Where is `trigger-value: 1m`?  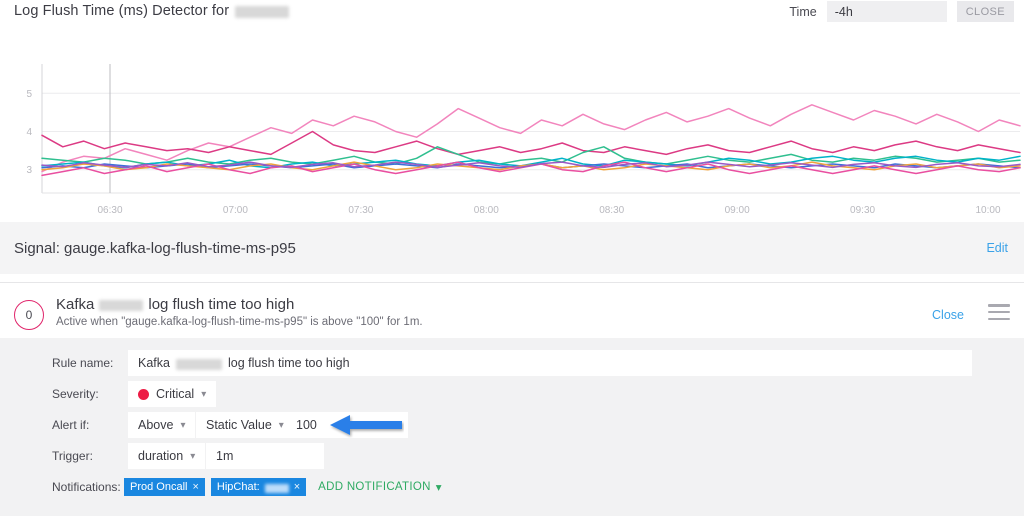 trigger-value: 1m is located at coordinates (225, 456).